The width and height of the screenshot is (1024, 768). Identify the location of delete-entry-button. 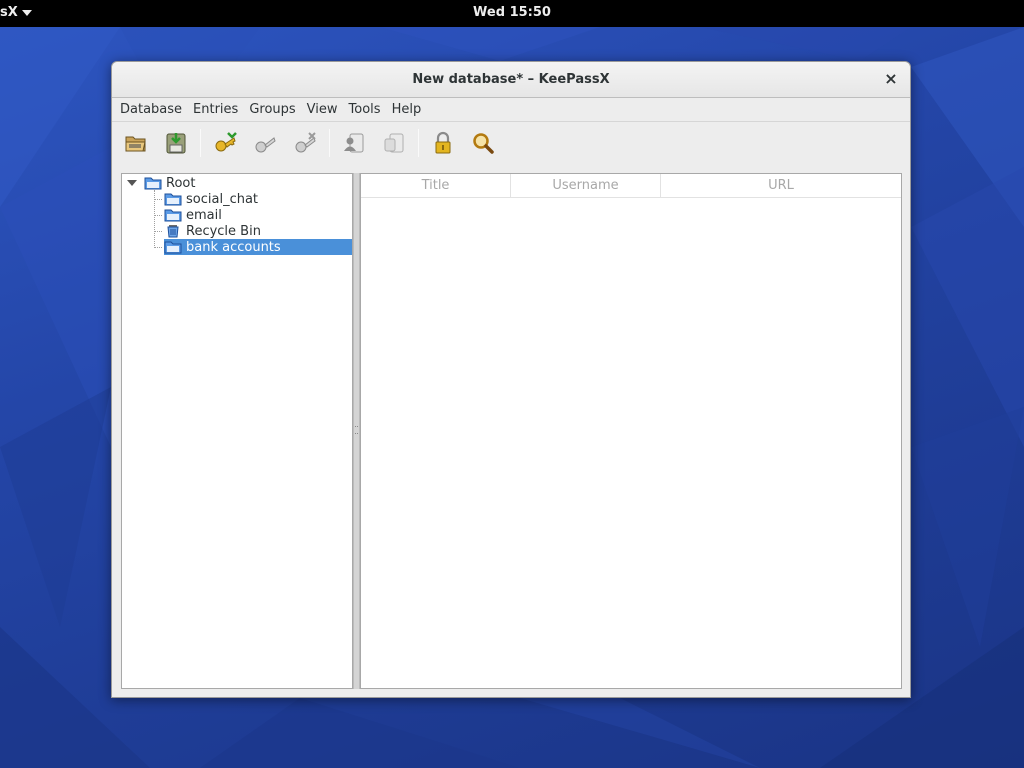
(305, 143).